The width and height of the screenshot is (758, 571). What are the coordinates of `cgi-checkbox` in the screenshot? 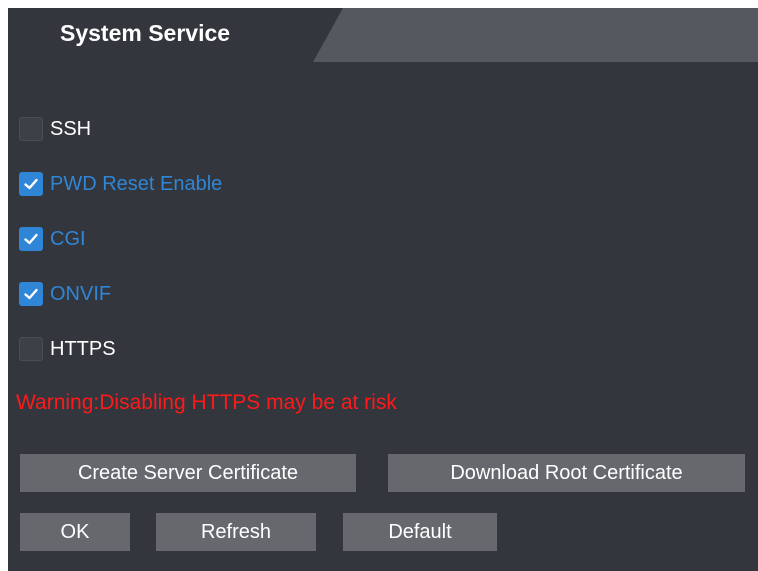 It's located at (31, 239).